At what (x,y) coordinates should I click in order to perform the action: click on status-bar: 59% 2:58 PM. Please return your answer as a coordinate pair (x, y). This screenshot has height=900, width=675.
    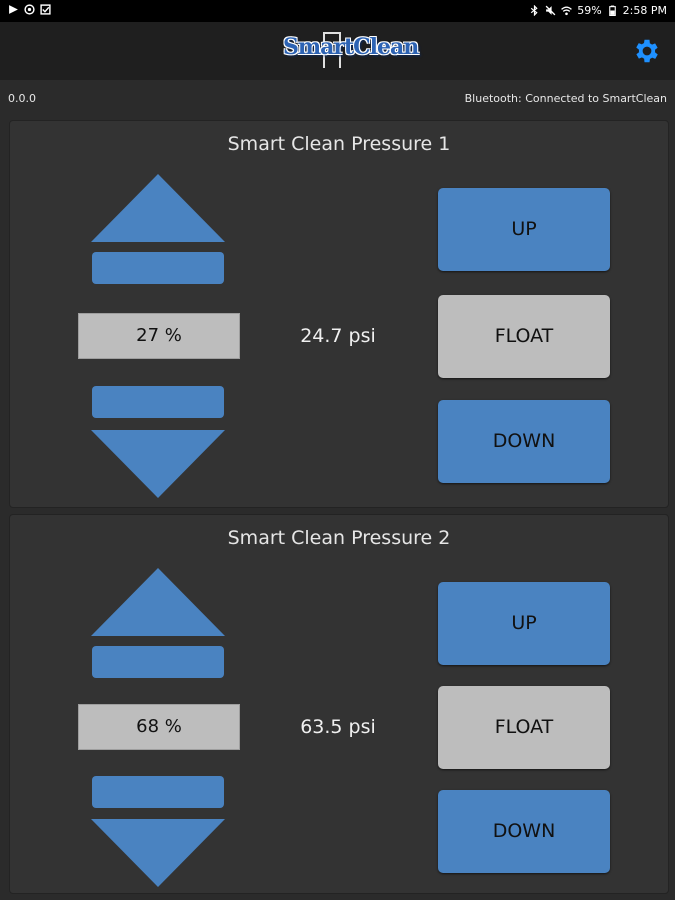
    Looking at the image, I should click on (337, 11).